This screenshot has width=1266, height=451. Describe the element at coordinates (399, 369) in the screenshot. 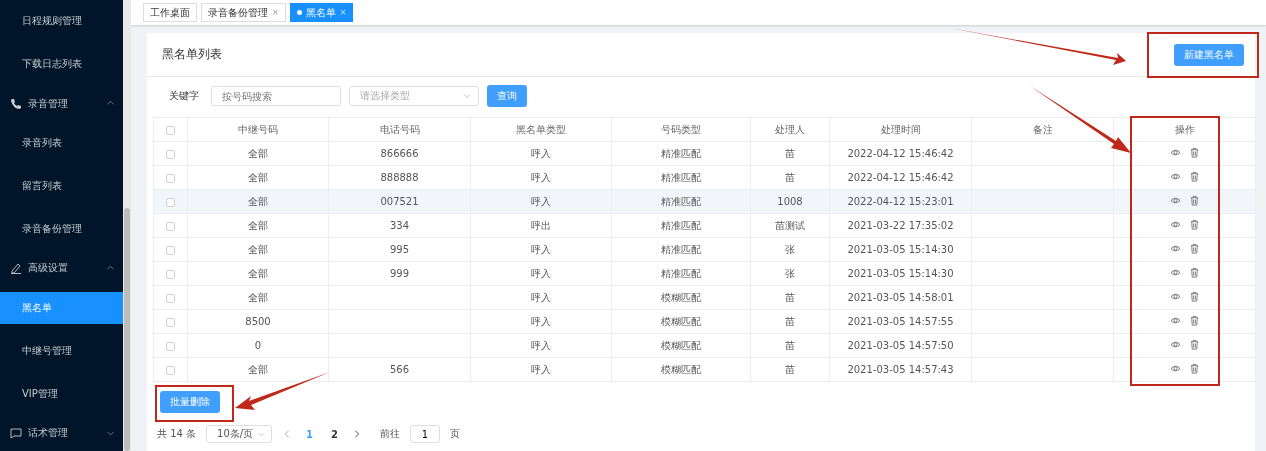

I see `table-cell: 566` at that location.